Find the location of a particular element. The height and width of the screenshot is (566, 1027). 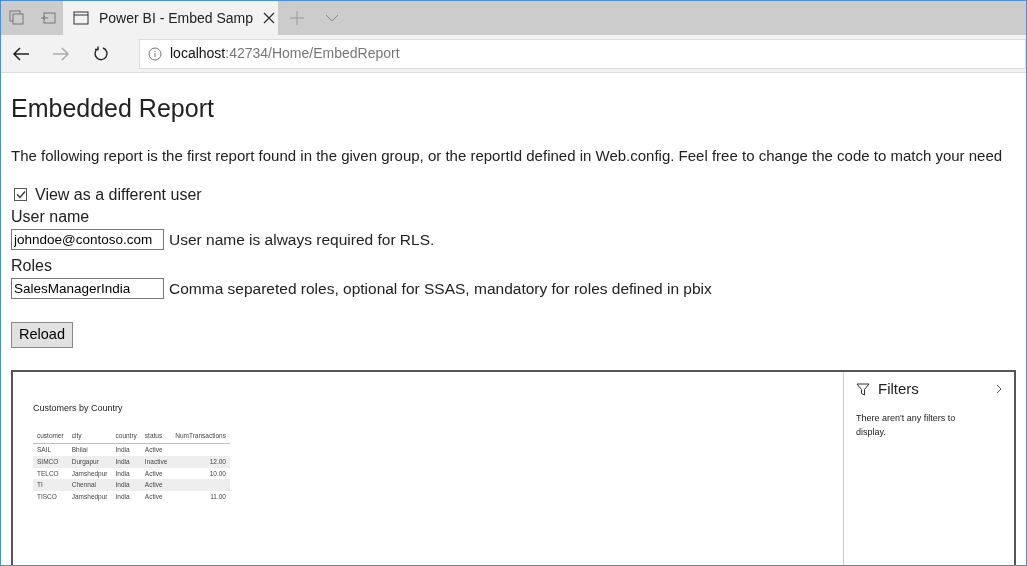

intro-text: The following report is the first report found in the given group, or the reportId defined in Web.config. Feel free to change the code to match your need is located at coordinates (507, 156).